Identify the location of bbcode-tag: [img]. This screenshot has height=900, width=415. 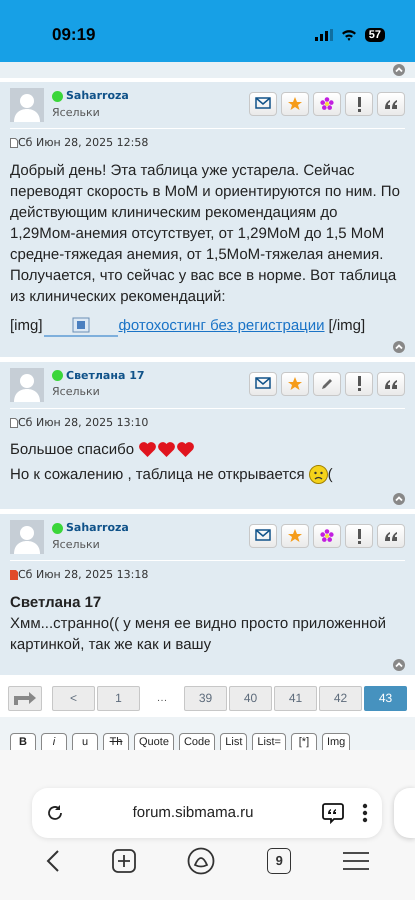
(26, 325).